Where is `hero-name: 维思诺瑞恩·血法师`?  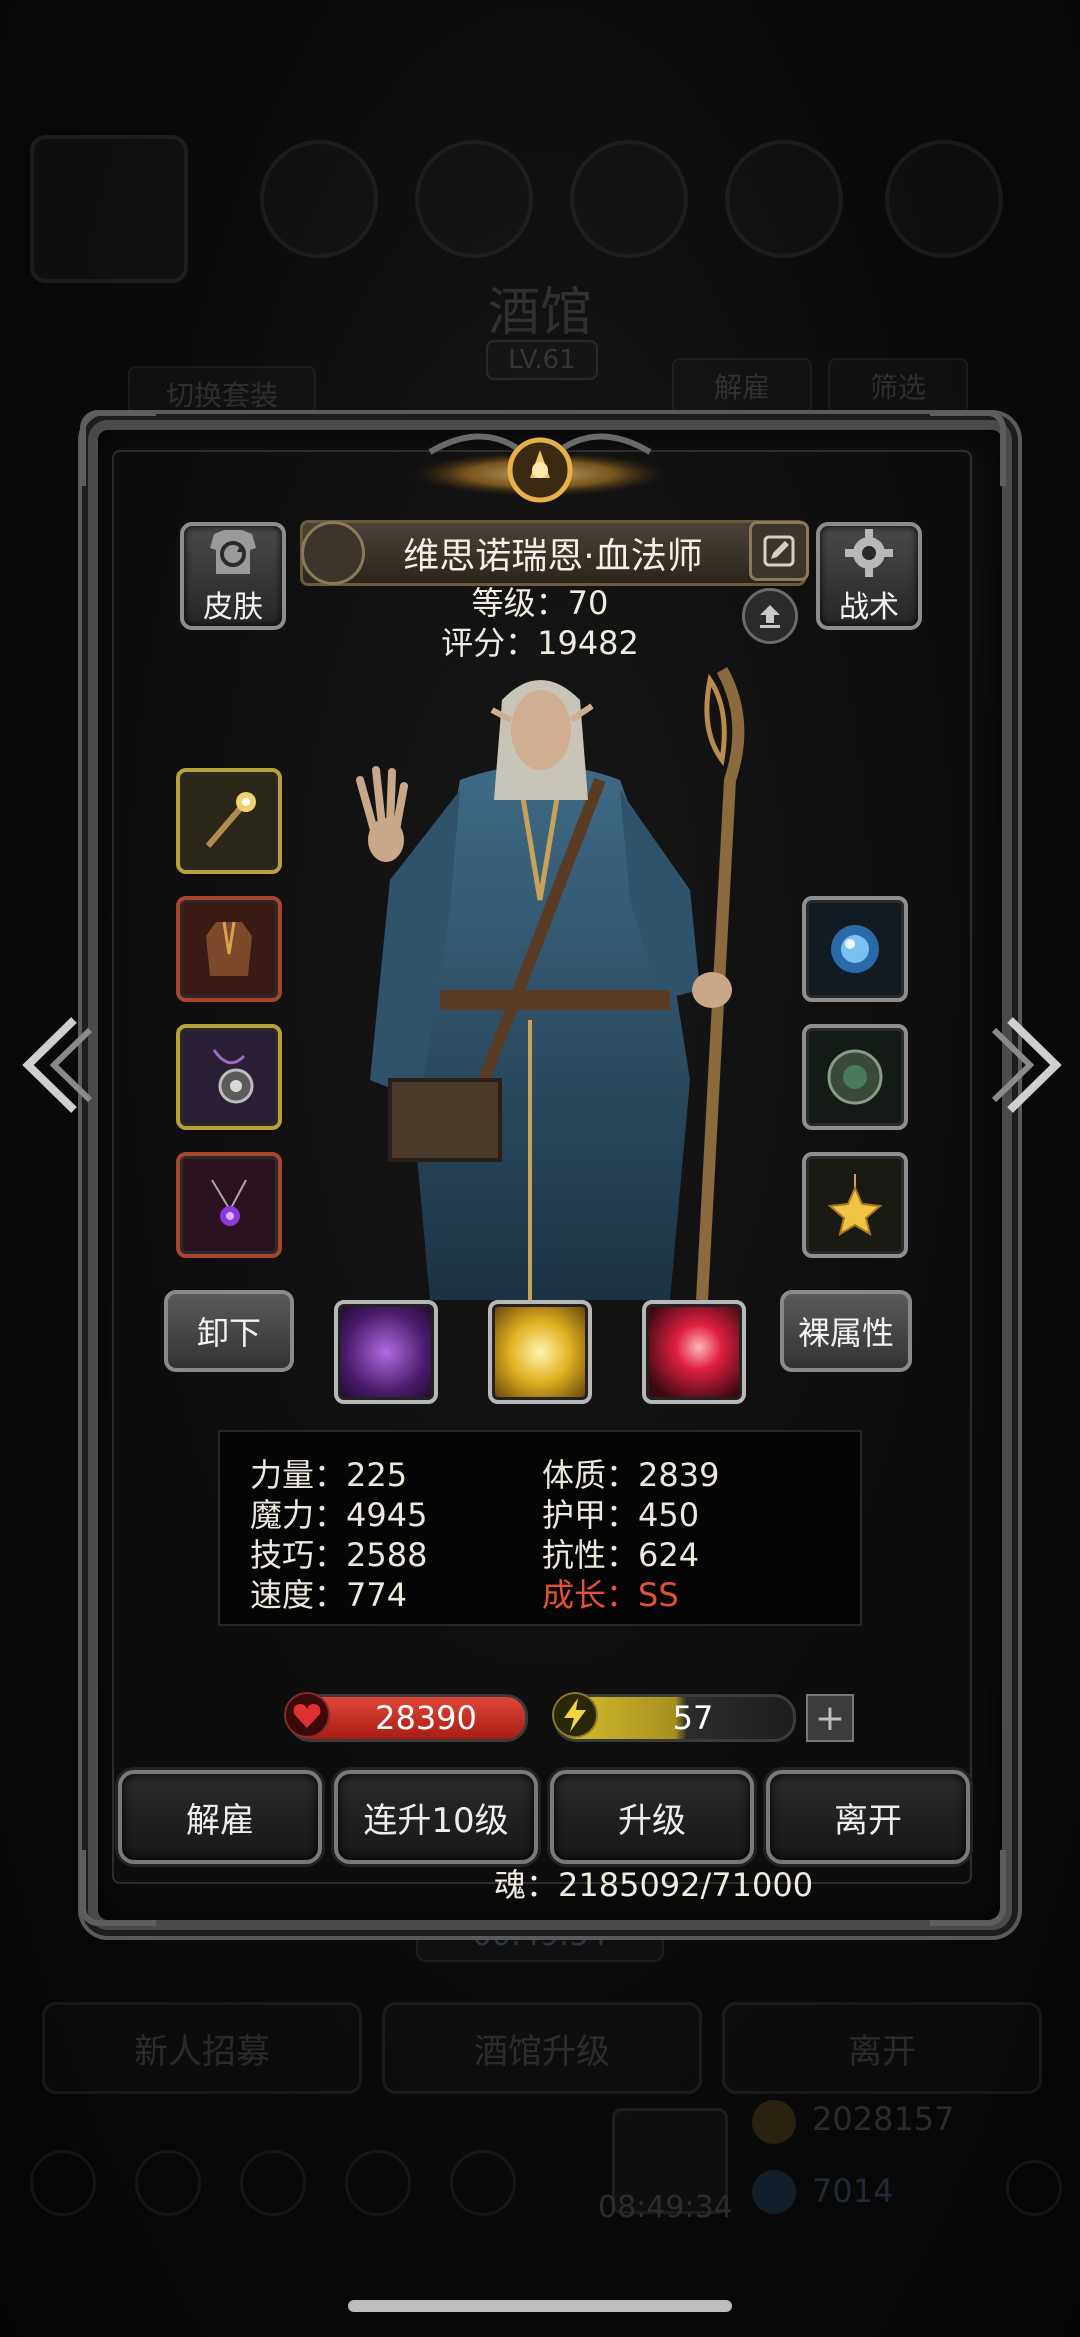 hero-name: 维思诺瑞恩·血法师 is located at coordinates (553, 556).